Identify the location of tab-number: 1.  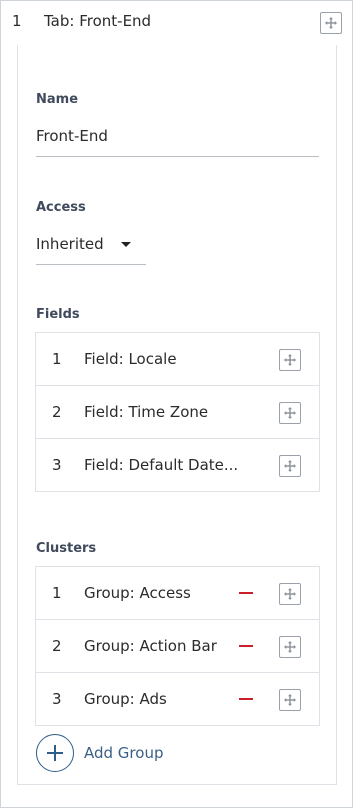
(17, 21).